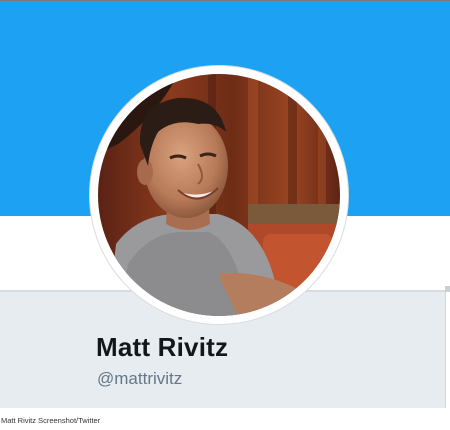 This screenshot has width=450, height=430. What do you see at coordinates (162, 347) in the screenshot?
I see `profile-display-name: Matt Rivitz` at bounding box center [162, 347].